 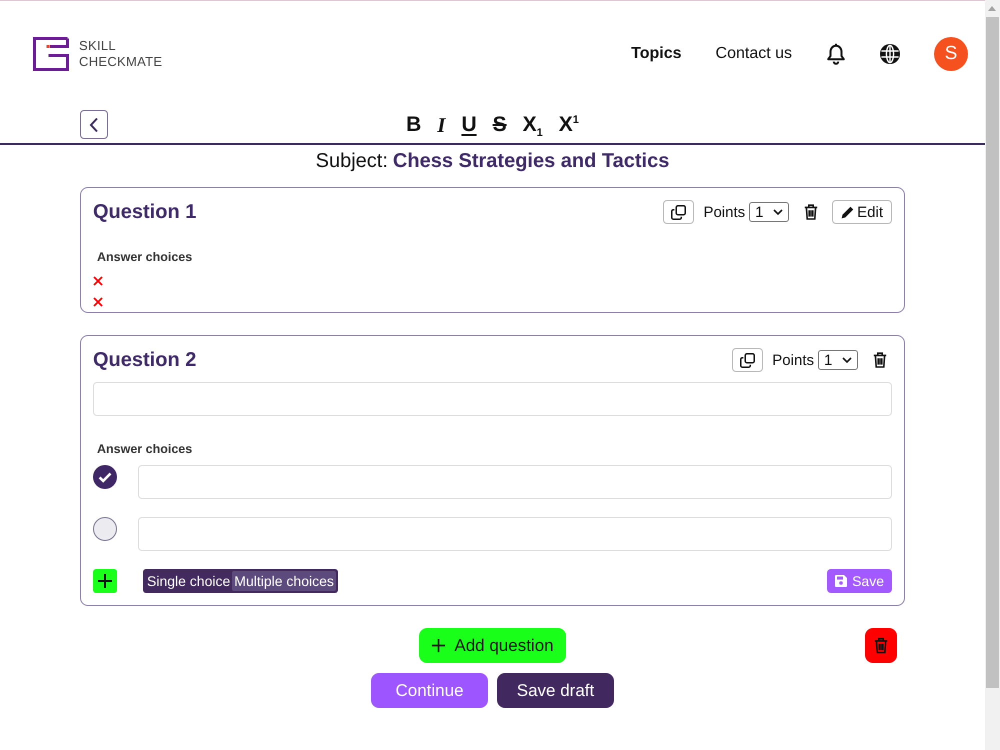 What do you see at coordinates (531, 161) in the screenshot?
I see `subject-title: Chess Strategies and Tactics` at bounding box center [531, 161].